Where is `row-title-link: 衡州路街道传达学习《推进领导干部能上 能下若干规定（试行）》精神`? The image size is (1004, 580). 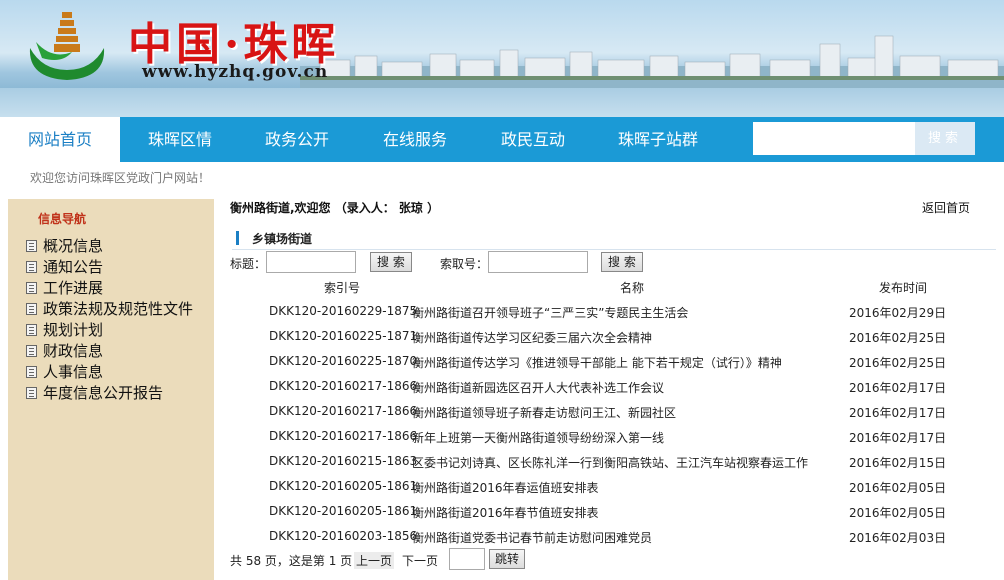
row-title-link: 衡州路街道传达学习《推进领导干部能上 能下若干规定（试行）》精神 is located at coordinates (597, 362).